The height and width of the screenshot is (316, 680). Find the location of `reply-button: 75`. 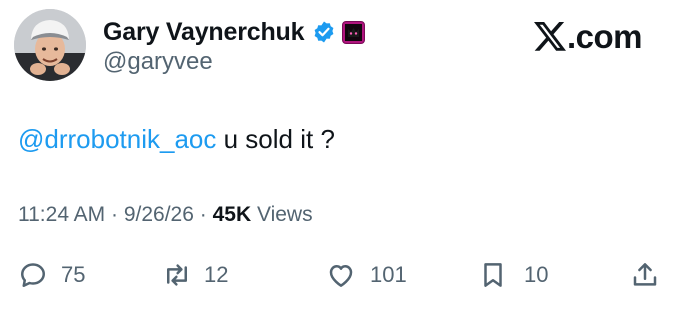

reply-button: 75 is located at coordinates (51, 275).